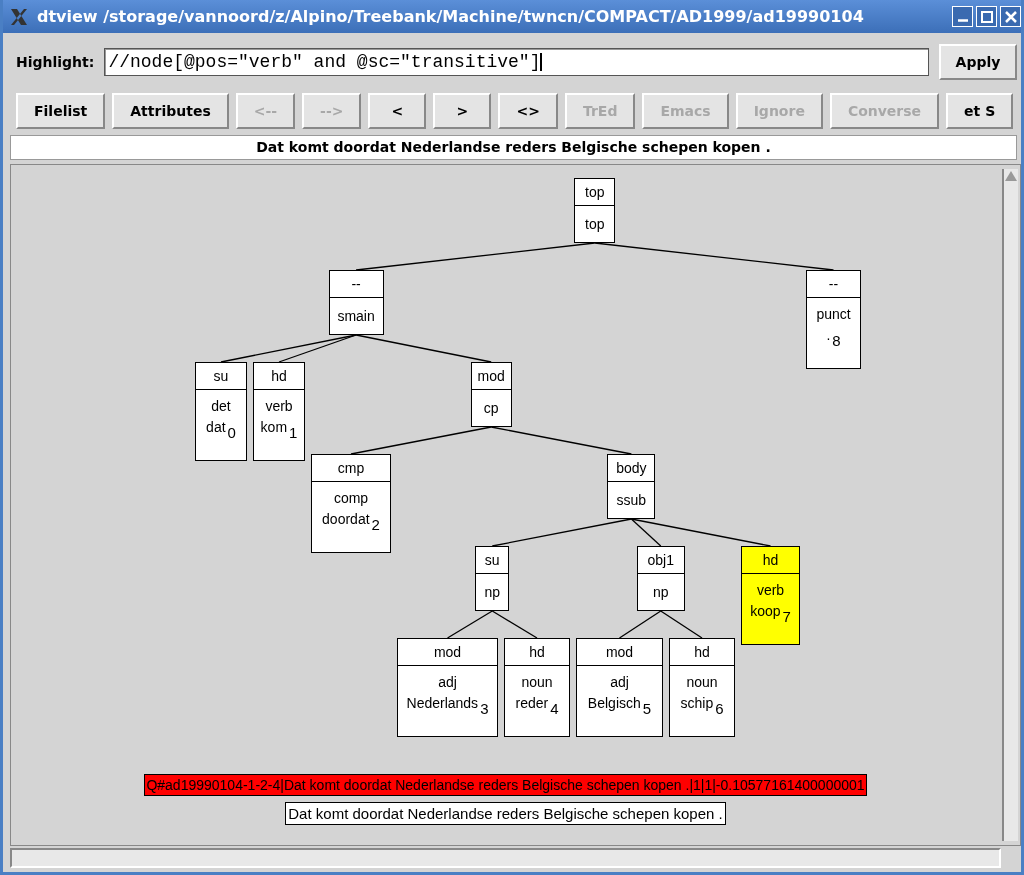  I want to click on toolbar-button: et S, so click(980, 111).